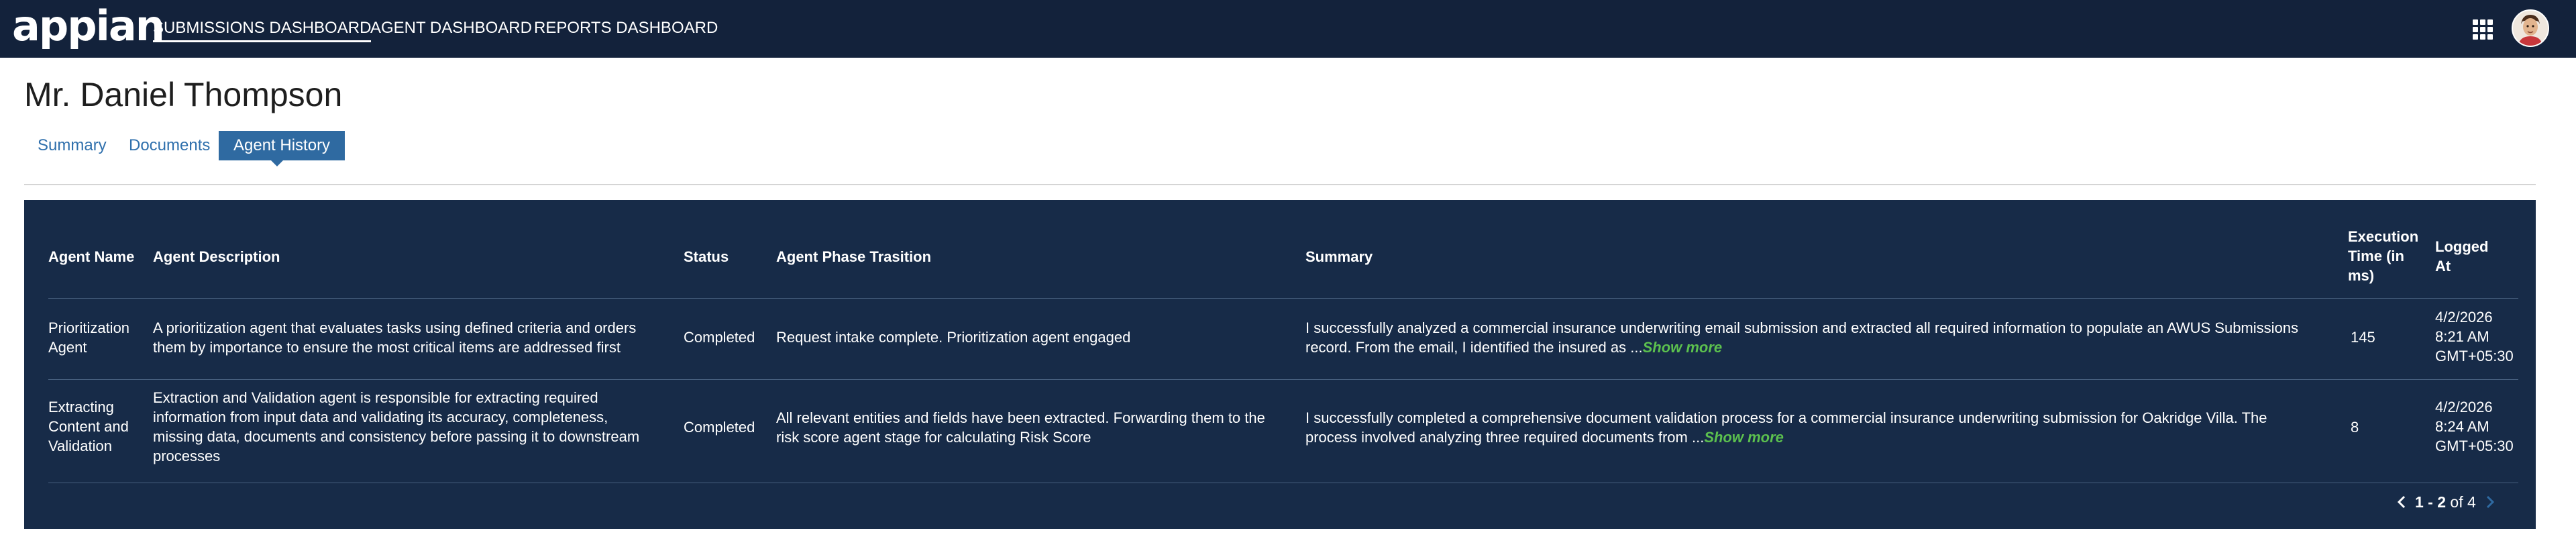  What do you see at coordinates (2401, 502) in the screenshot?
I see `pagination-prev-icon` at bounding box center [2401, 502].